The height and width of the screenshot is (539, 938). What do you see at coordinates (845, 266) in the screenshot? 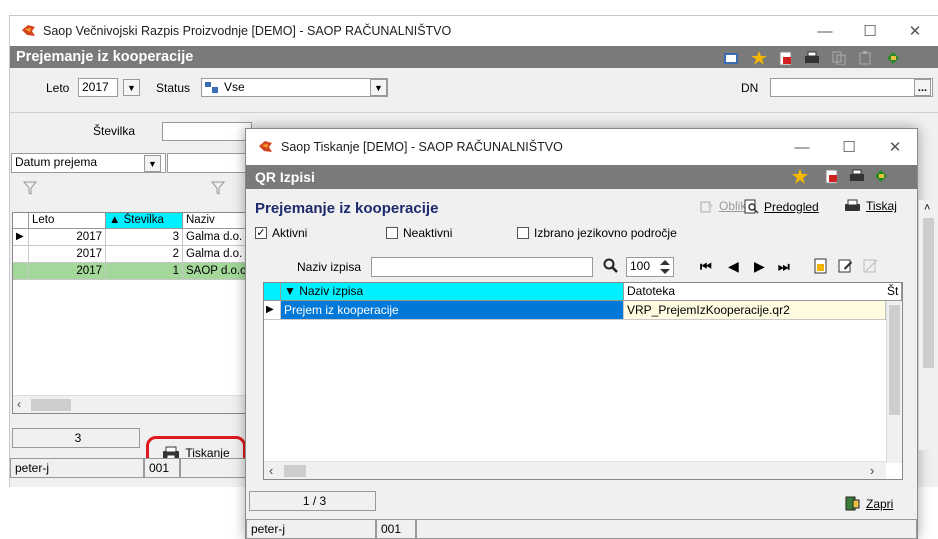
I see `edit-document-icon` at bounding box center [845, 266].